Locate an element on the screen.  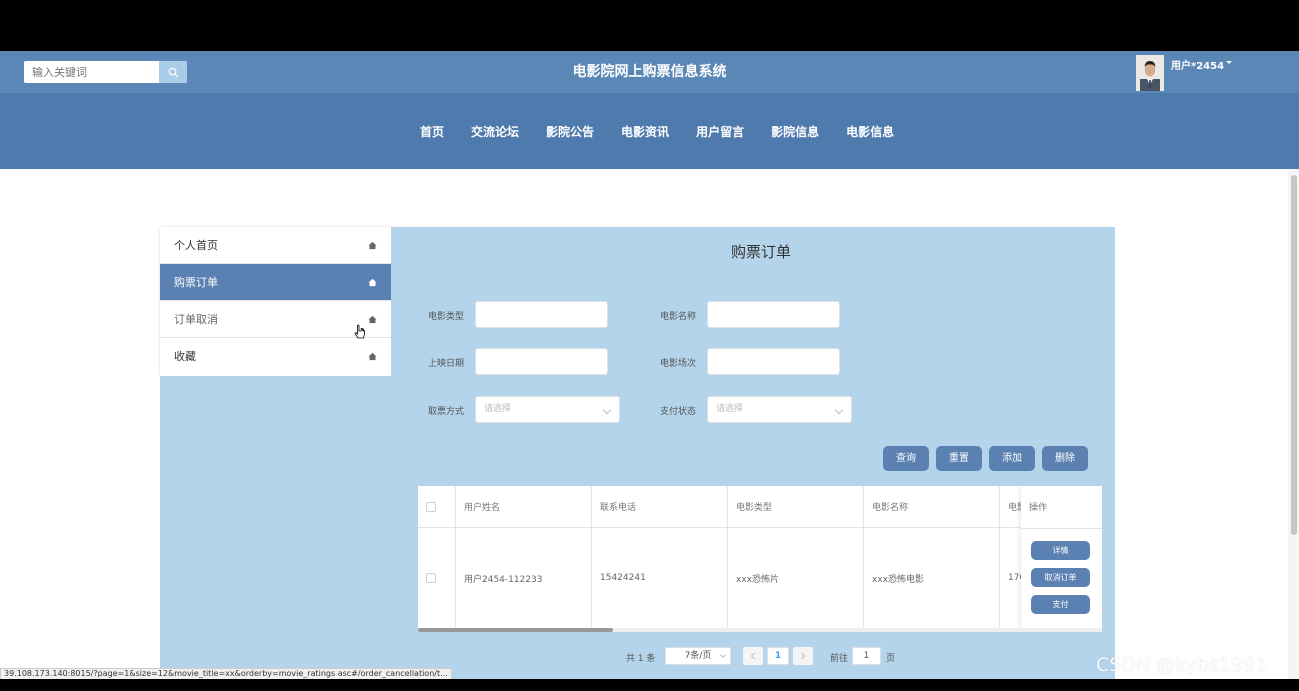
delete-button: 删除 is located at coordinates (1065, 458).